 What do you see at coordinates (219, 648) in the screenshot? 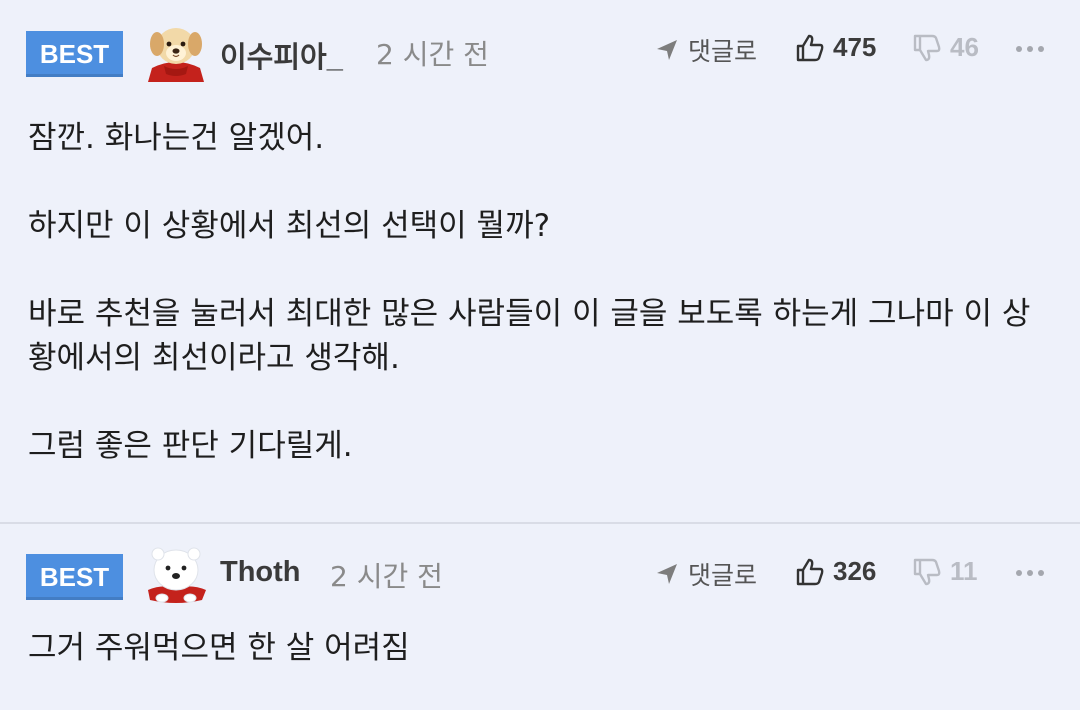
I see `comment-paragraph: 그거 주워먹으면 한 살 어려짐` at bounding box center [219, 648].